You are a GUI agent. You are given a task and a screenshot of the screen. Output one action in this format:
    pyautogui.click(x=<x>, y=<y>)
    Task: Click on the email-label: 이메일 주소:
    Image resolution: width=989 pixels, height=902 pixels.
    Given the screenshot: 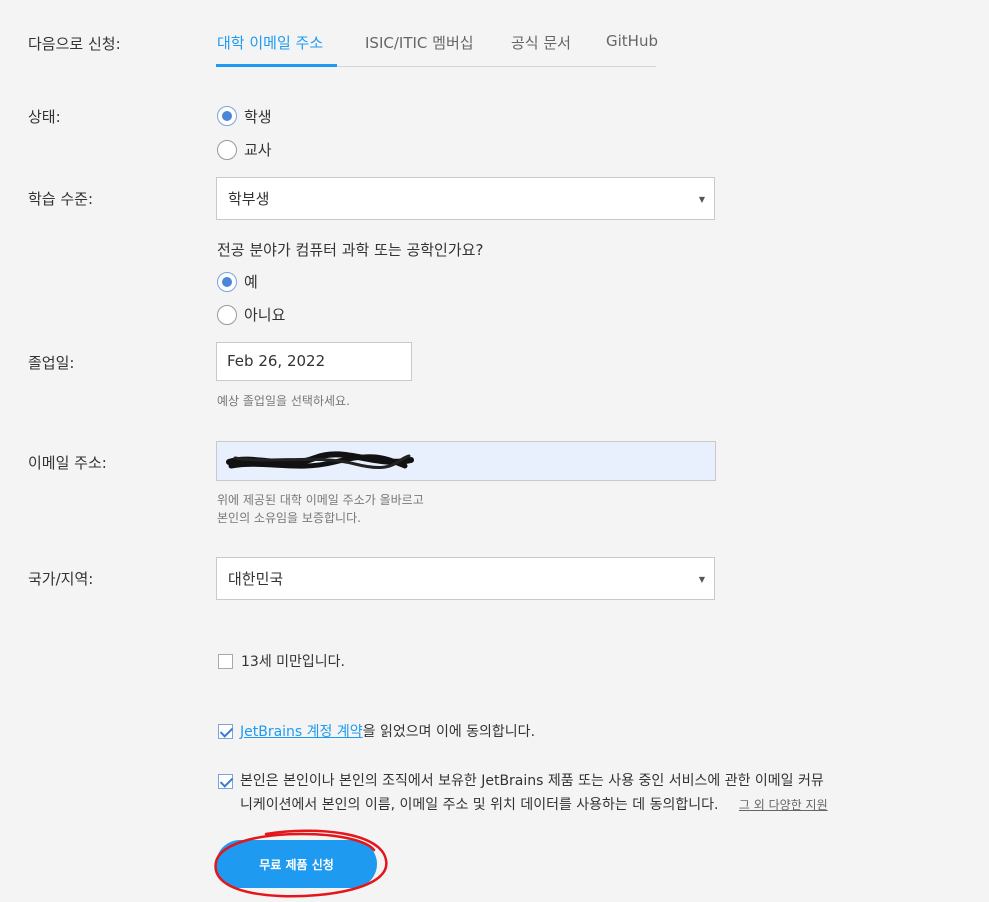 What is the action you would take?
    pyautogui.click(x=67, y=463)
    